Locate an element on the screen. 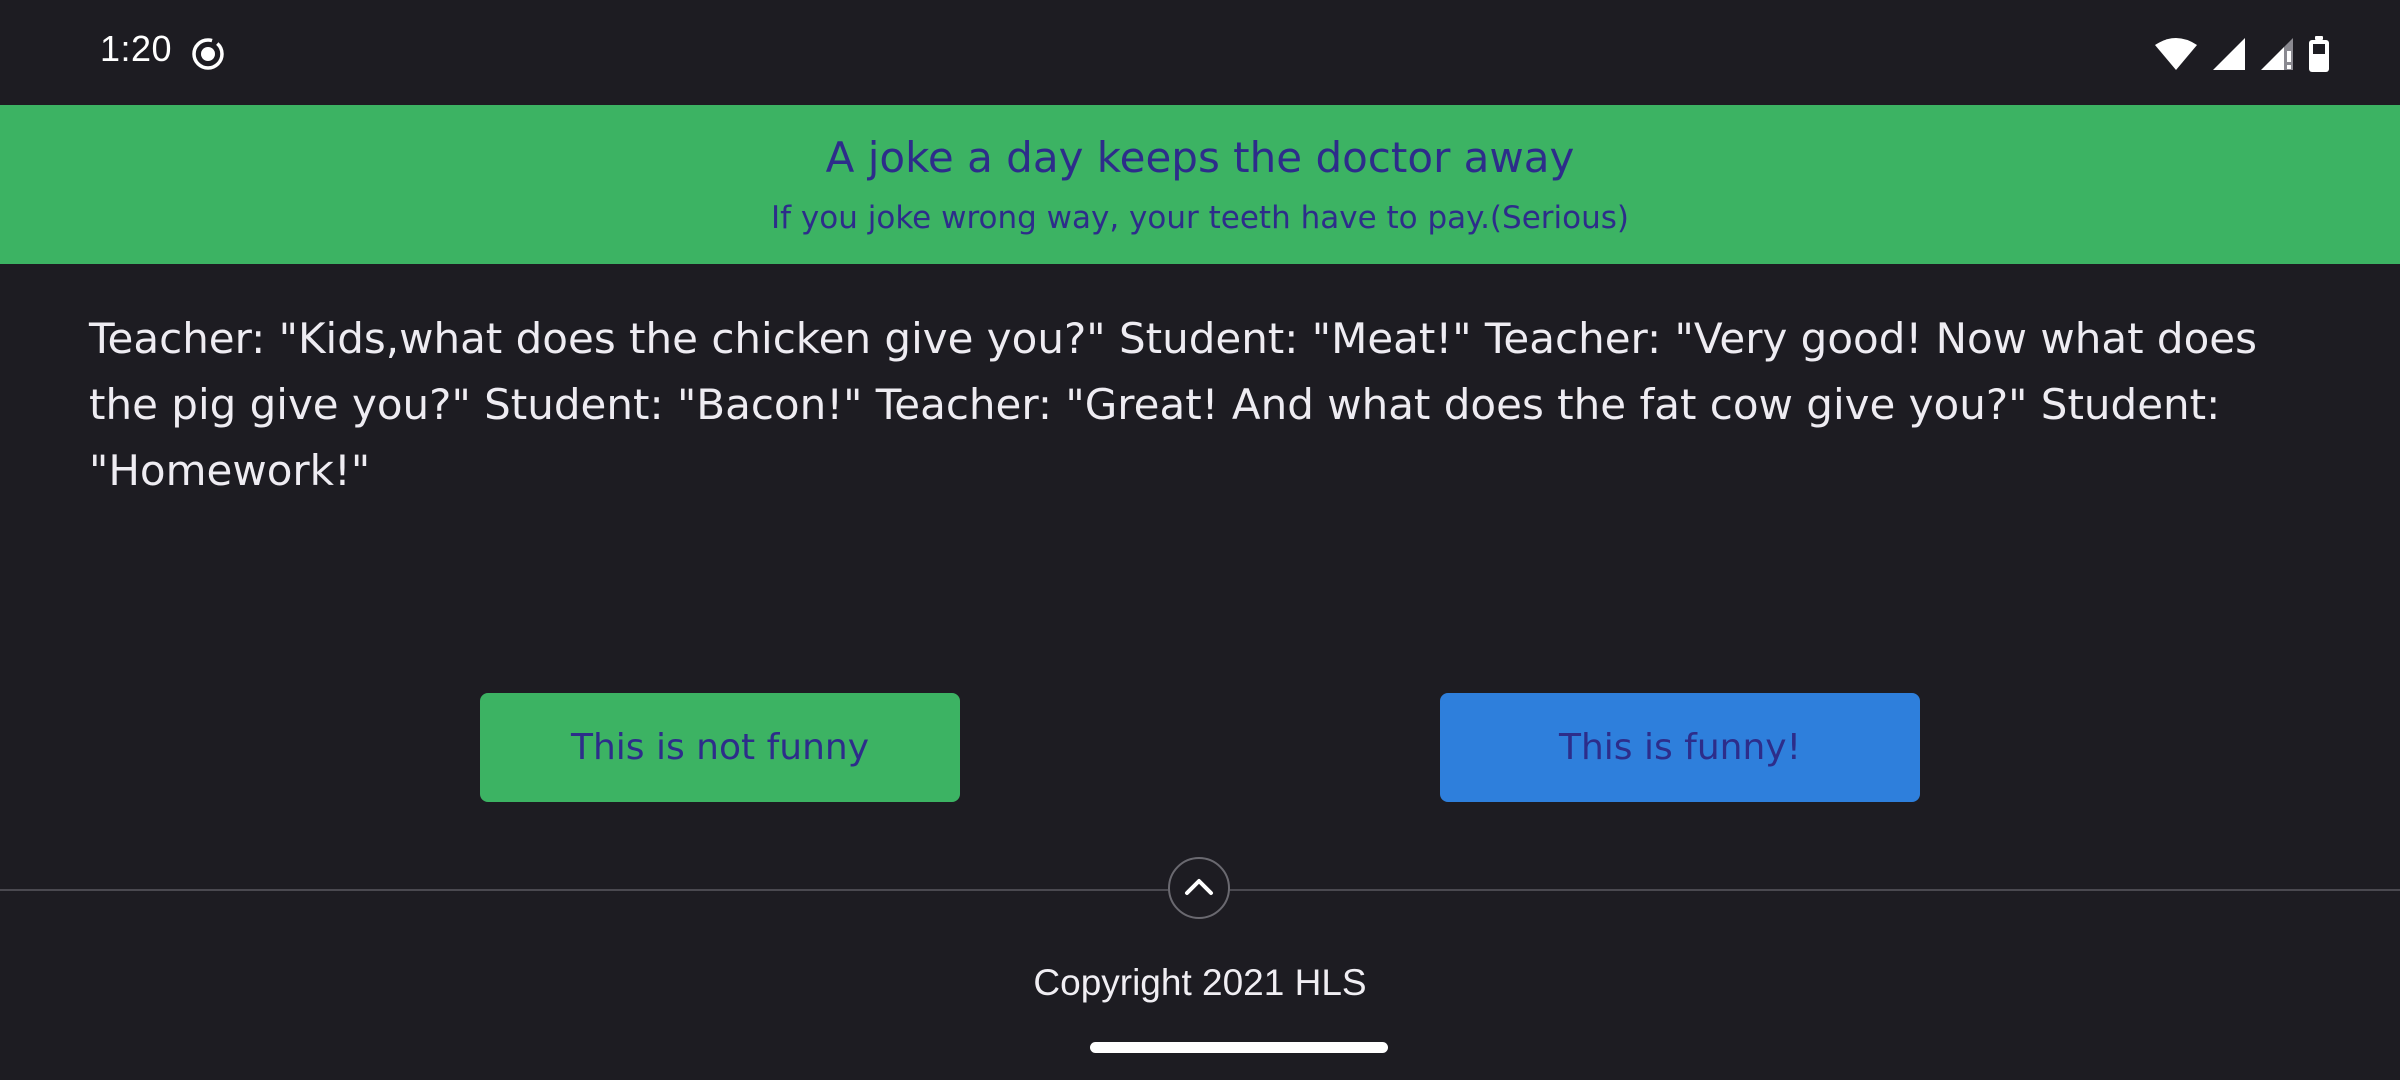  status-time: 1:20 is located at coordinates (136, 48).